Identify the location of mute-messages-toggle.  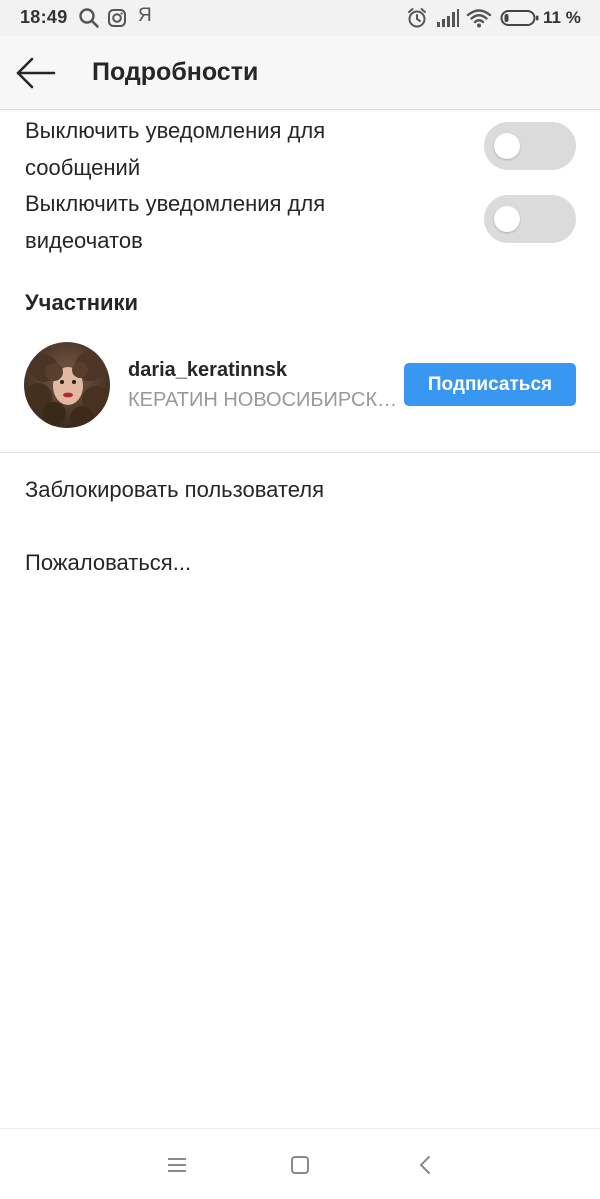
(530, 146).